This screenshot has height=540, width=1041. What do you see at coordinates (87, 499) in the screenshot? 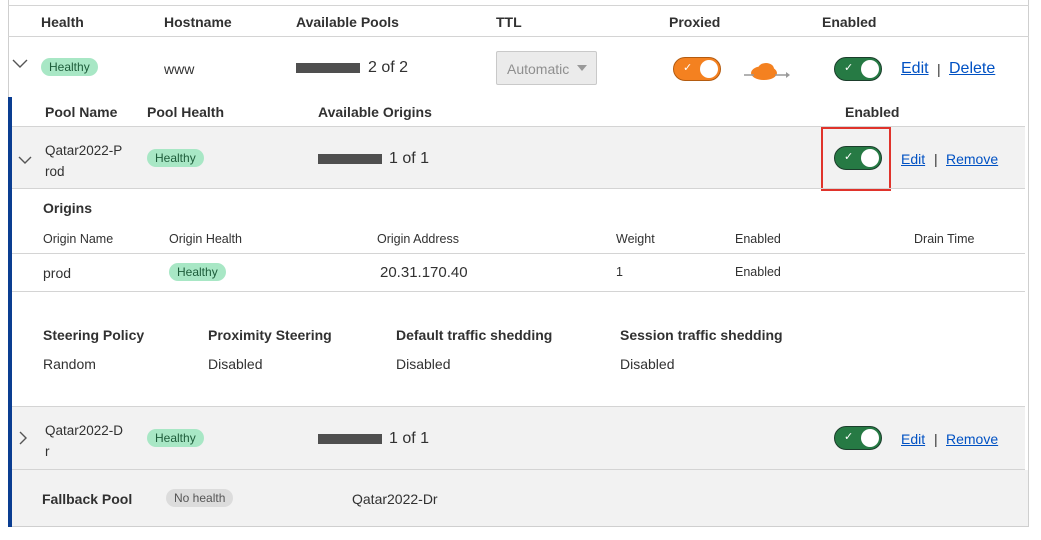
I see `fallback-pool-label: Fallback Pool` at bounding box center [87, 499].